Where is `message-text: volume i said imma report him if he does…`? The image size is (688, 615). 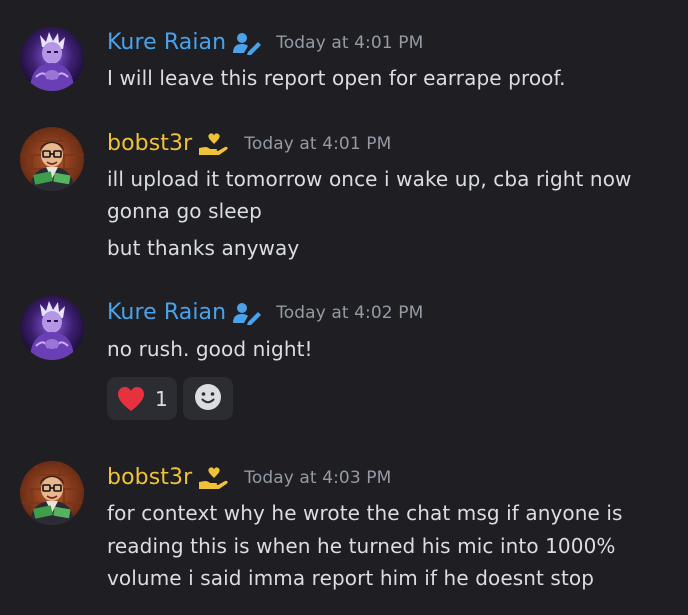
message-text: volume i said imma report him if he does… is located at coordinates (351, 578).